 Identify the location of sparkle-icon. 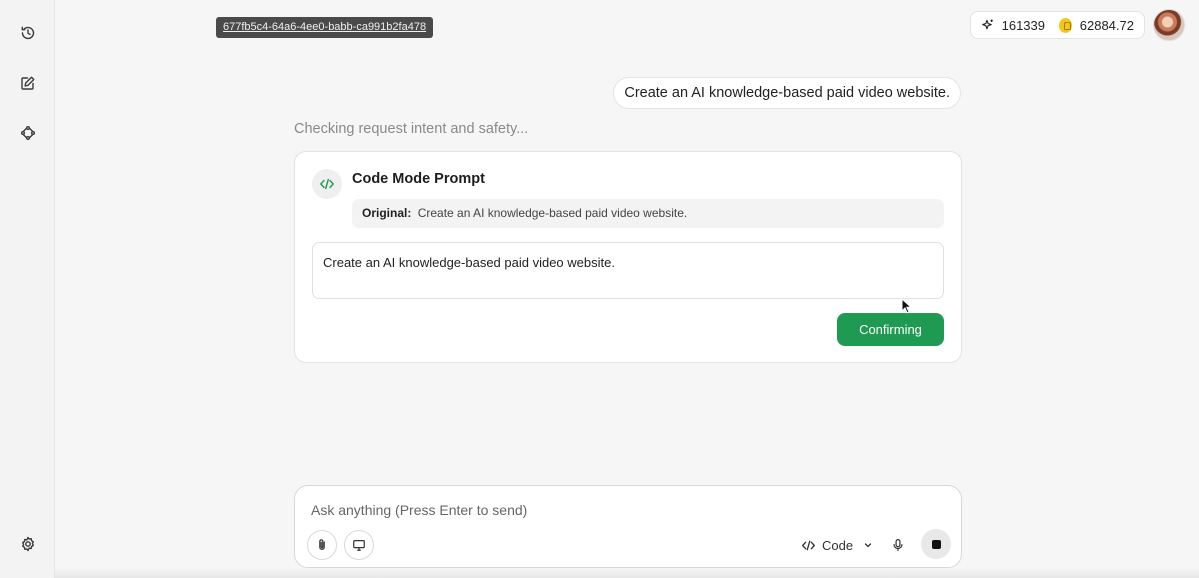
(987, 24).